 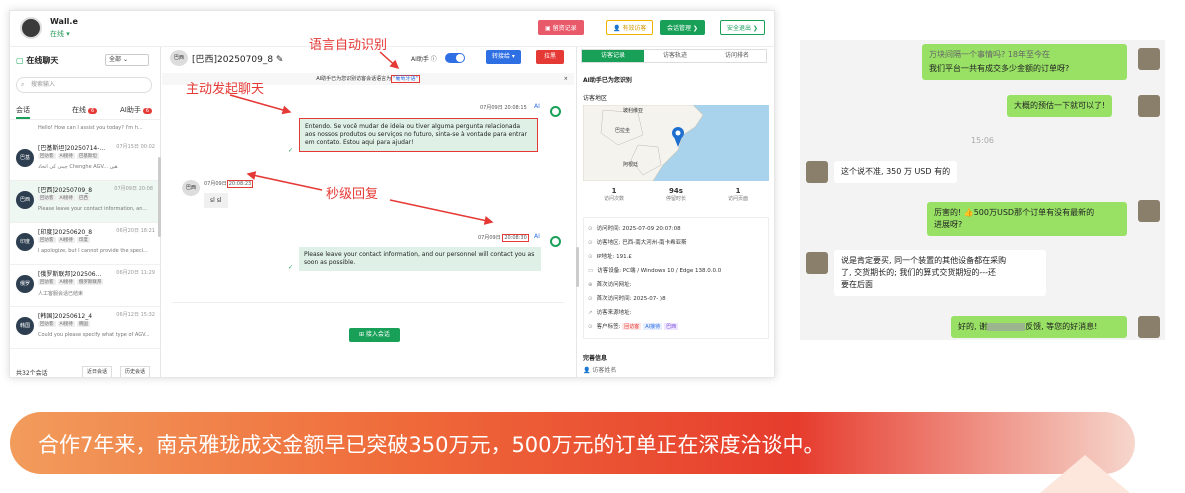 What do you see at coordinates (1085, 474) in the screenshot?
I see `decorative-triangle` at bounding box center [1085, 474].